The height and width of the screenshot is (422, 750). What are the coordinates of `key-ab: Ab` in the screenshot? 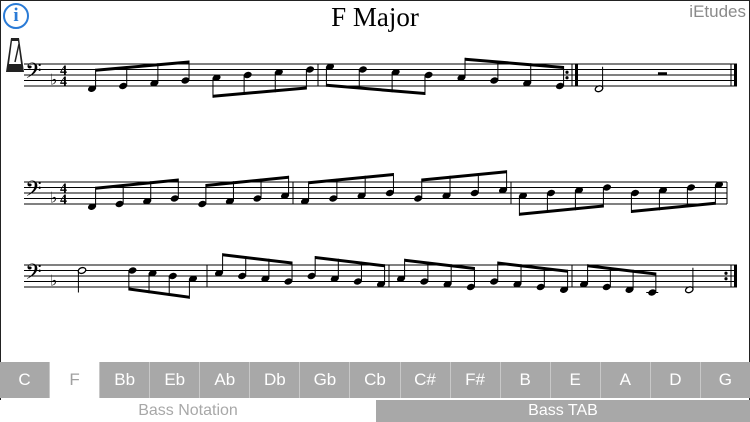 It's located at (225, 380).